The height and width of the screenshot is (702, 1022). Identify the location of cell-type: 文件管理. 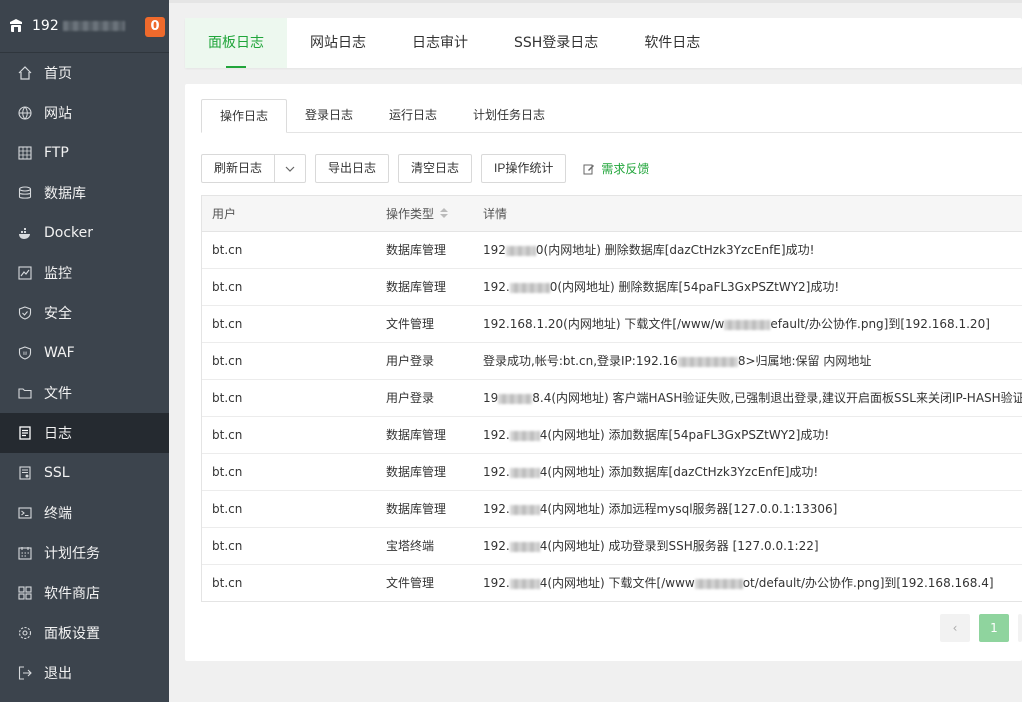
(410, 583).